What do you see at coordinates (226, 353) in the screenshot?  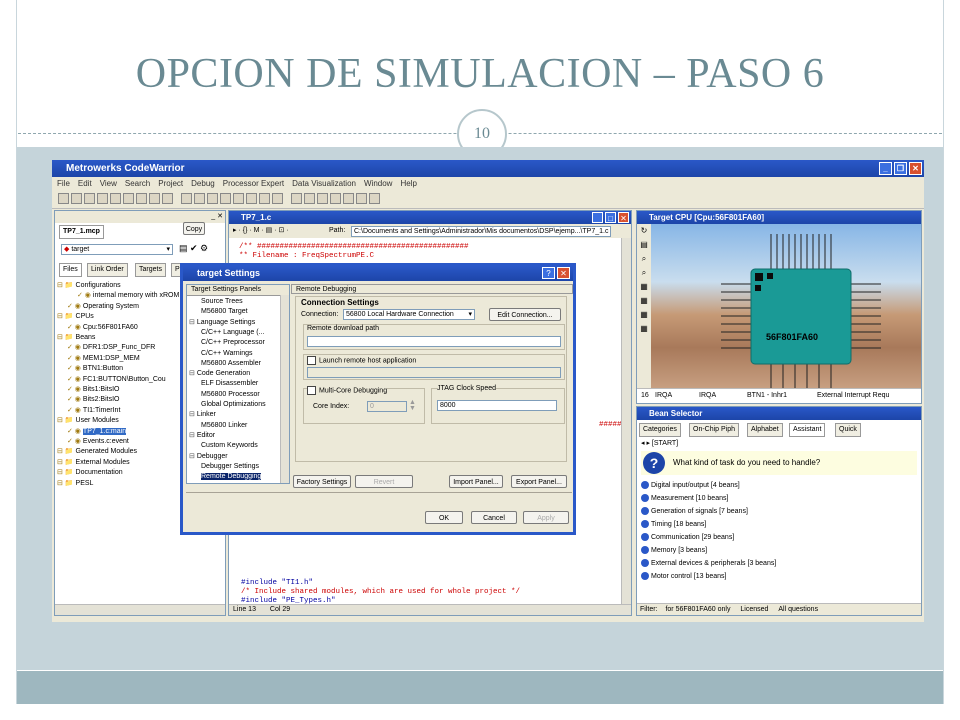 I see `settings-panel-item: C/C++ Warnings` at bounding box center [226, 353].